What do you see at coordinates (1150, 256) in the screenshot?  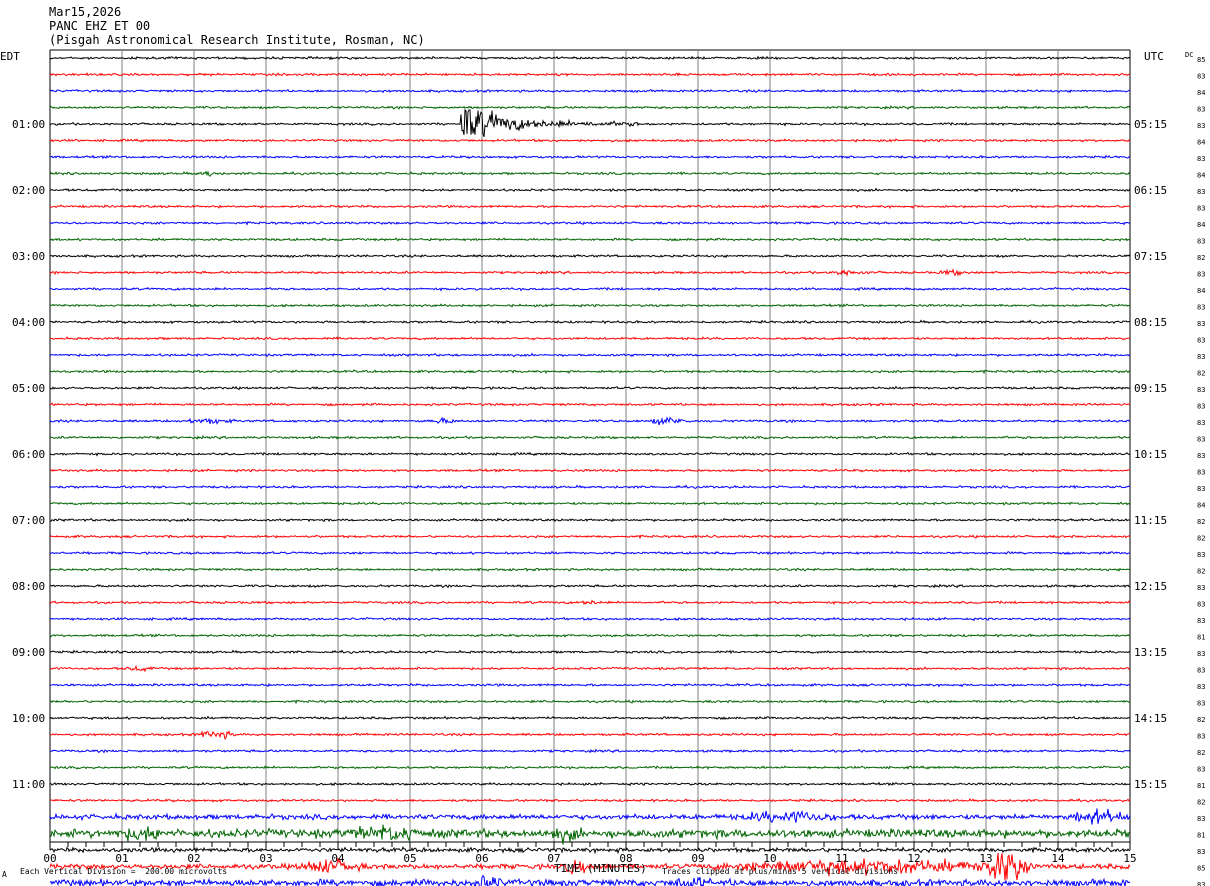 I see `utc-hour-label: 07:15` at bounding box center [1150, 256].